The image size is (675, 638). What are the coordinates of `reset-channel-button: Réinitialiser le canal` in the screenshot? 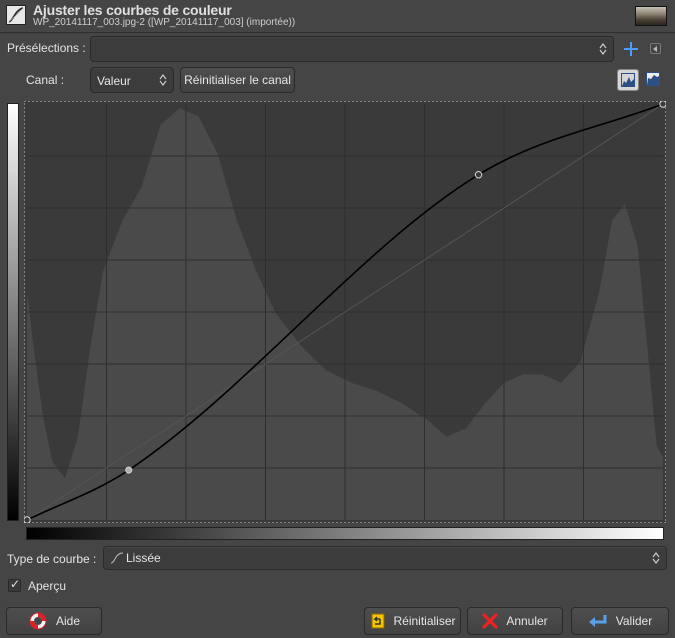 It's located at (237, 80).